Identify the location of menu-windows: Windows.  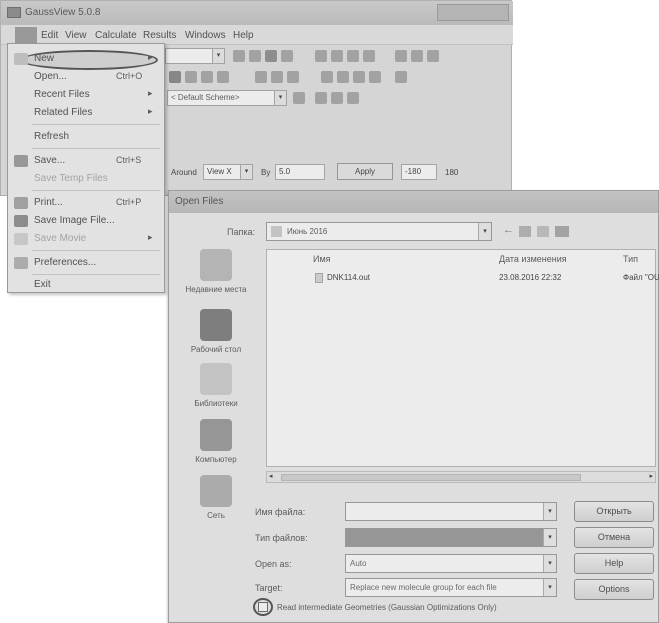
(205, 35).